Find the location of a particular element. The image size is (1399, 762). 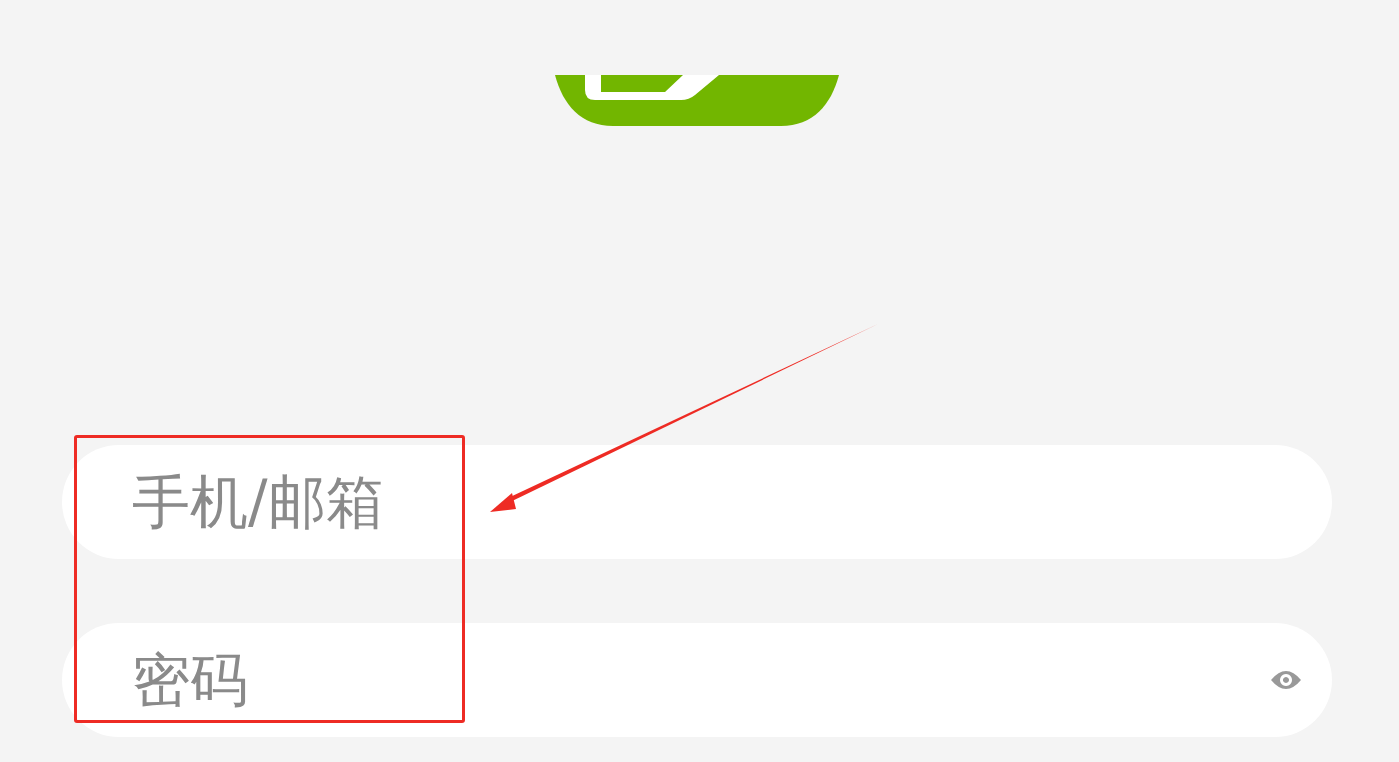

eye-icon is located at coordinates (1286, 680).